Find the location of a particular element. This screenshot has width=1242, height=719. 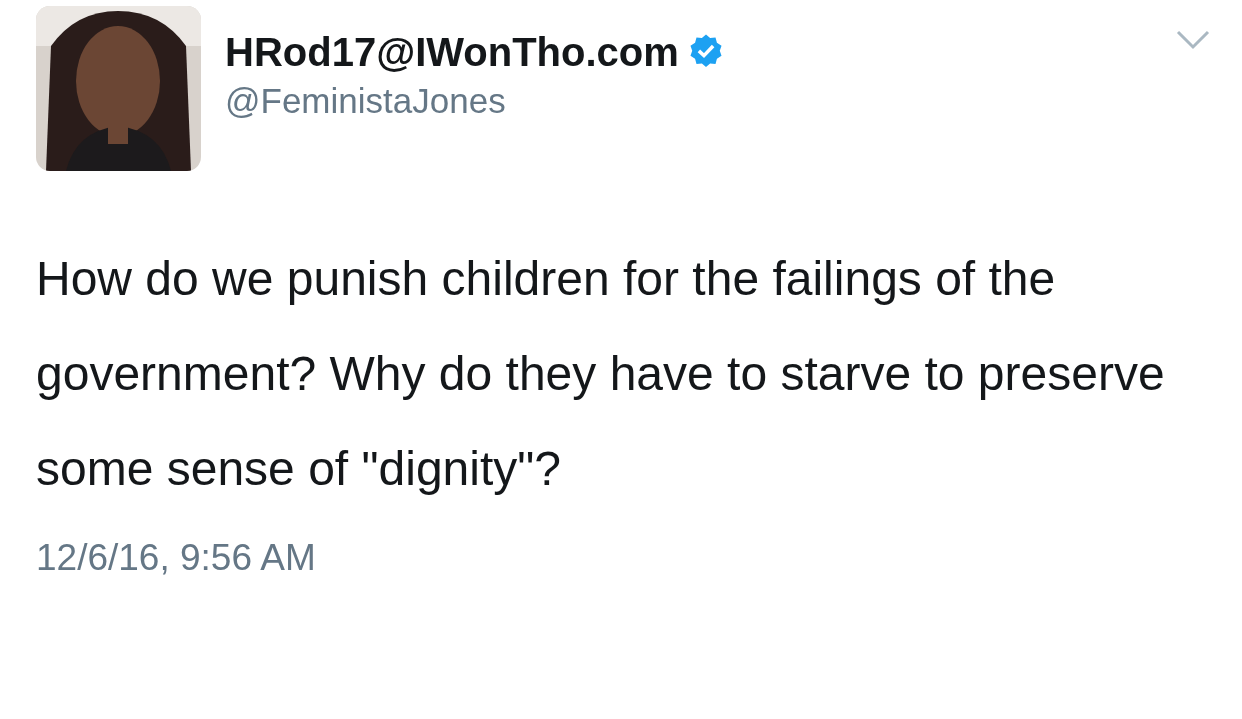

chevron-down-icon is located at coordinates (1193, 40).